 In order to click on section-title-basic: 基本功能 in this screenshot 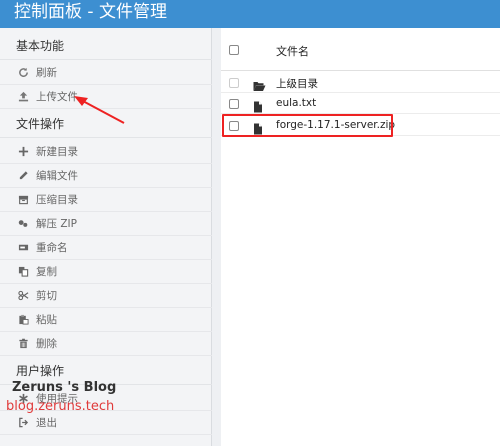, I will do `click(106, 46)`.